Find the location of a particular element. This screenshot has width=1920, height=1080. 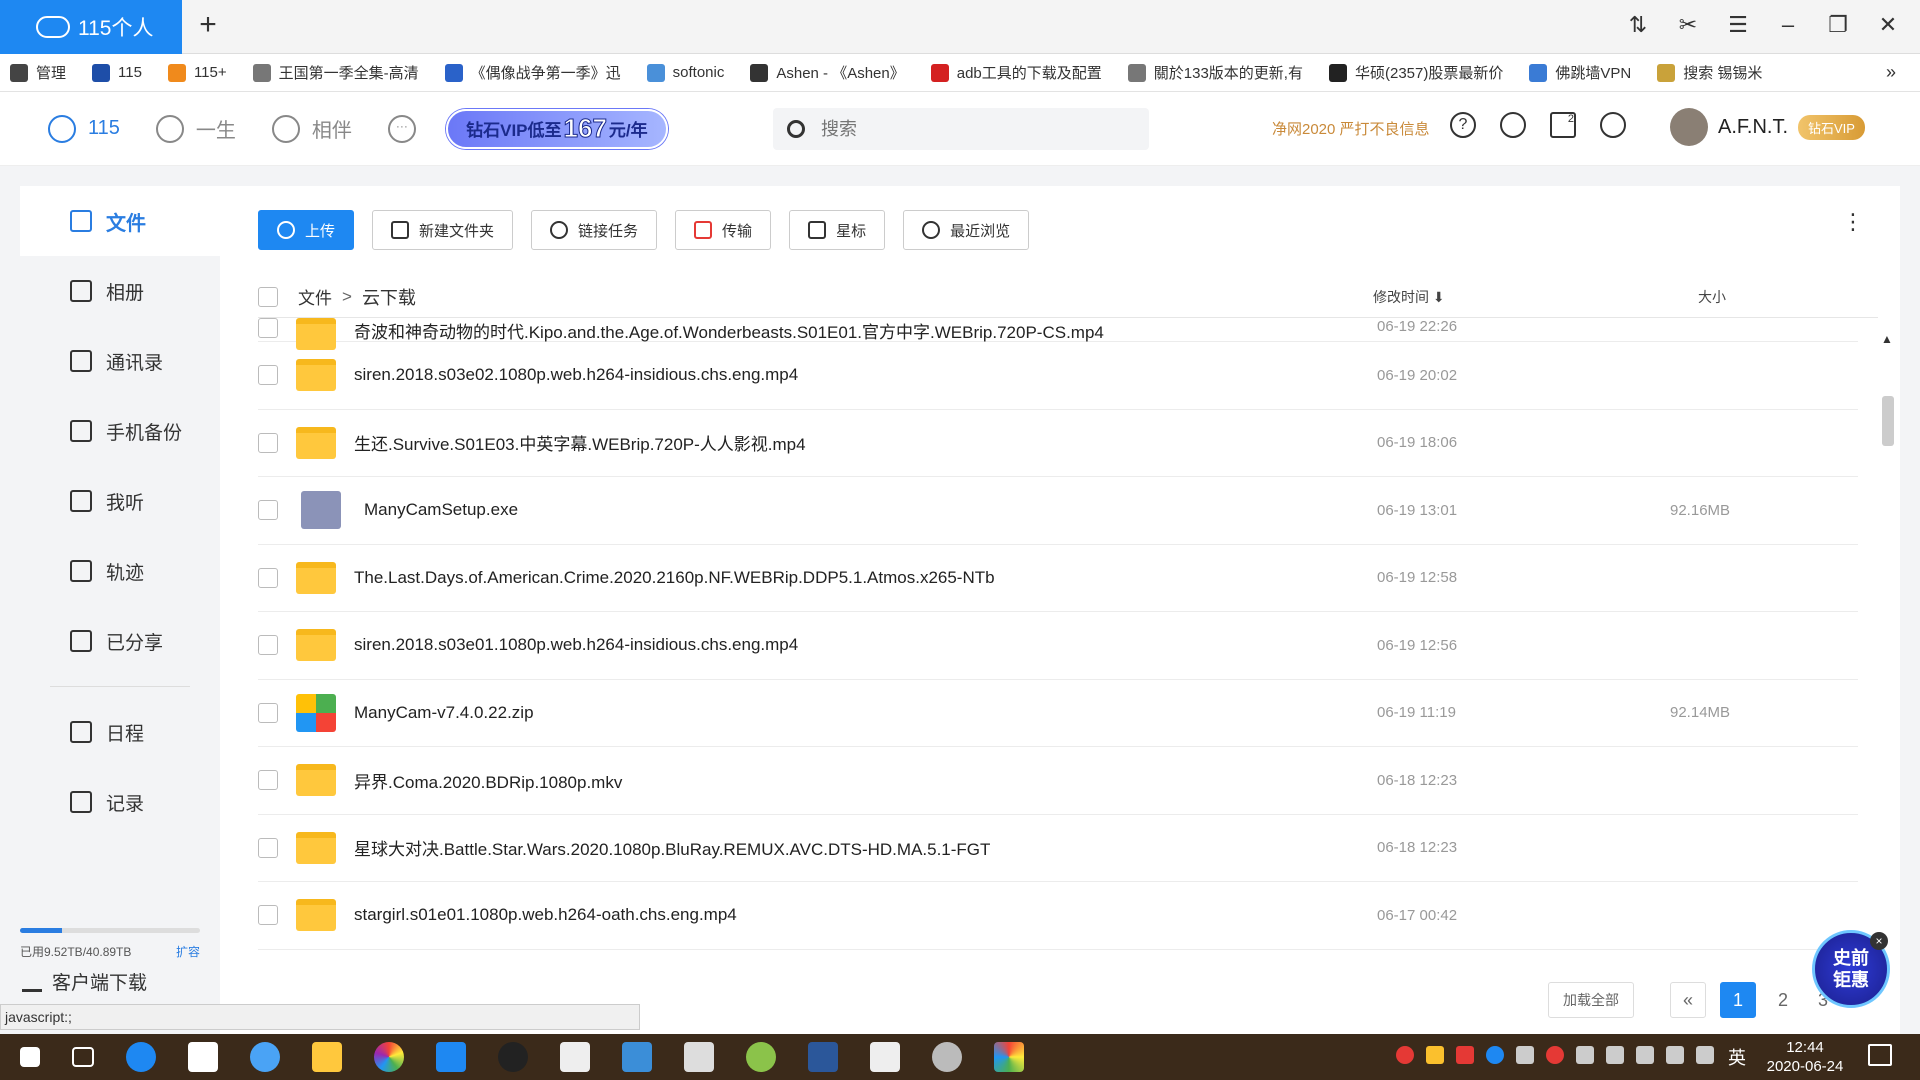

word-icon is located at coordinates (823, 1057).